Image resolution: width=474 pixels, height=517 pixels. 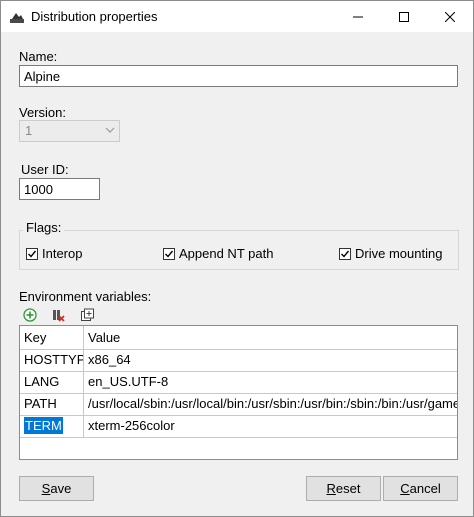 I want to click on key-cell: PATH, so click(x=52, y=404).